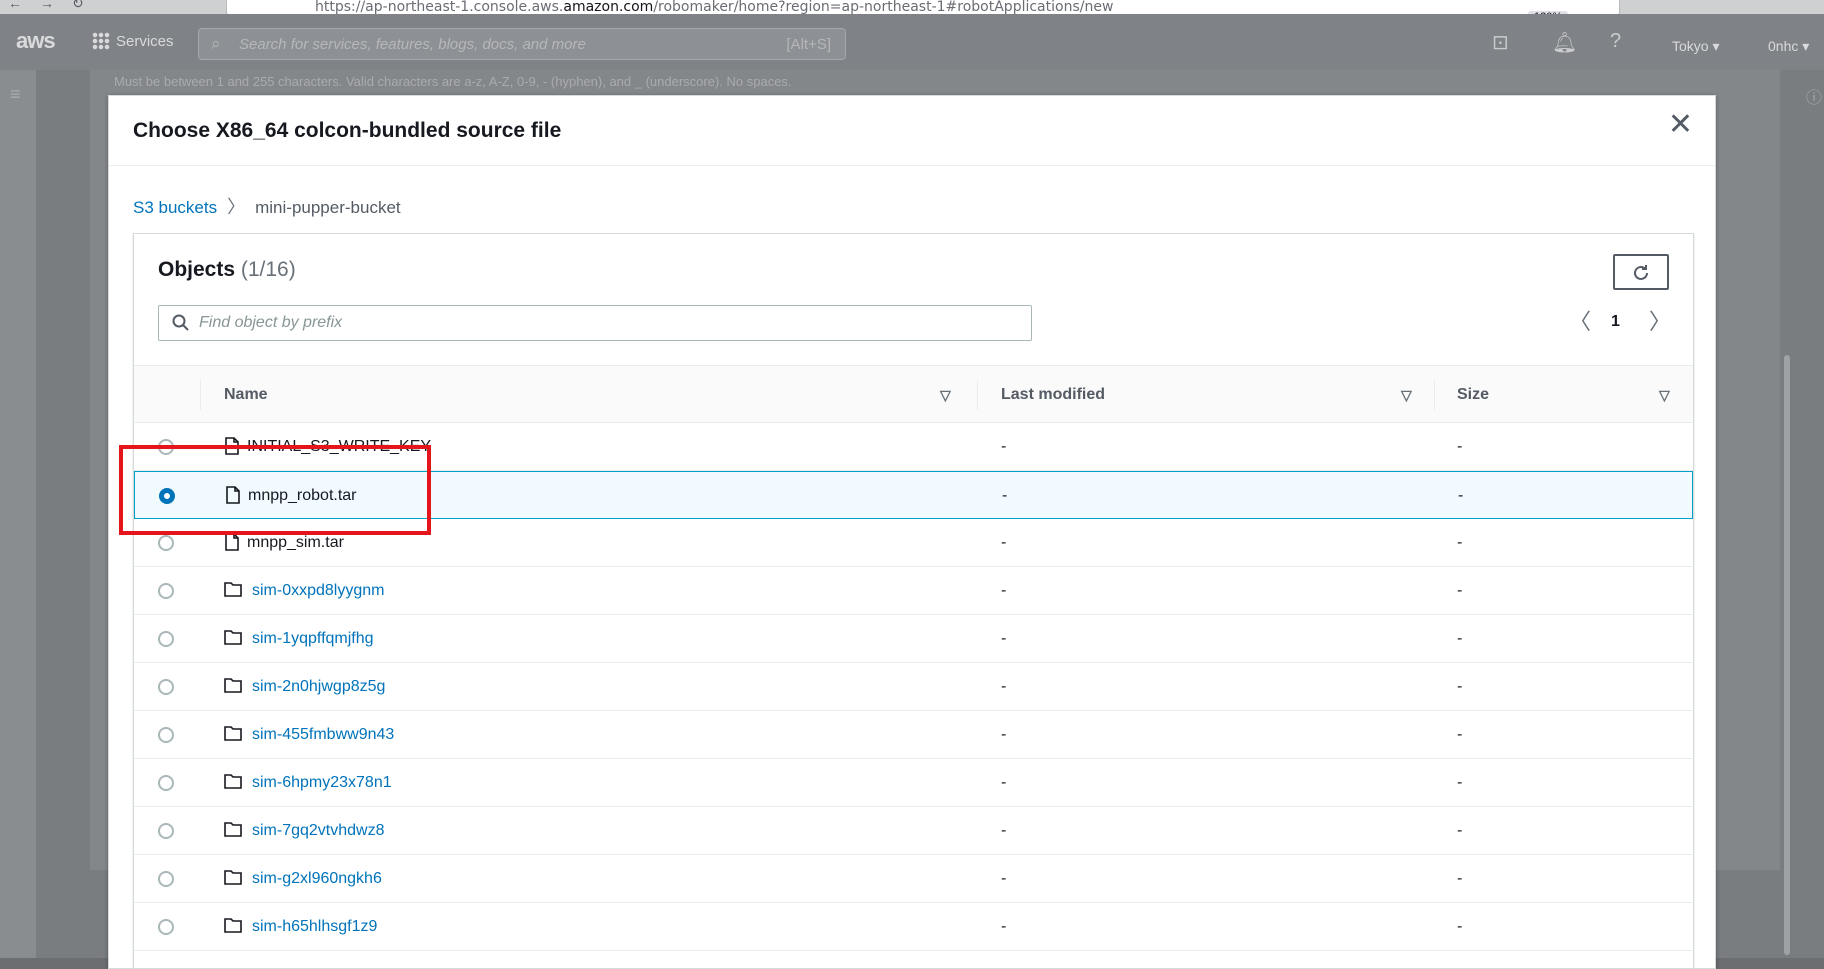 The width and height of the screenshot is (1824, 969). Describe the element at coordinates (913, 591) in the screenshot. I see `table-row: sim-0xxpd8lyygnm - -` at that location.